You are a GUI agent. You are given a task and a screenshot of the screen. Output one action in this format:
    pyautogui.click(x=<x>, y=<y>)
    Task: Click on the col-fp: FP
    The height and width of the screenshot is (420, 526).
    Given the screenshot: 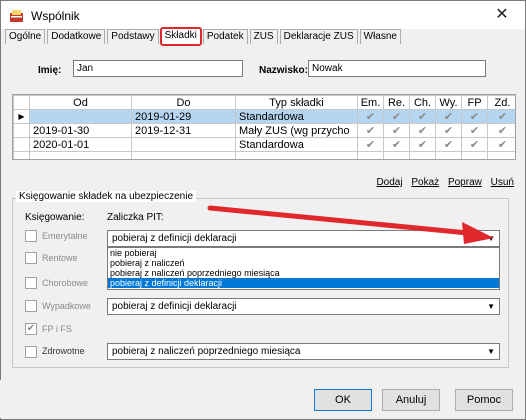 What is the action you would take?
    pyautogui.click(x=474, y=102)
    